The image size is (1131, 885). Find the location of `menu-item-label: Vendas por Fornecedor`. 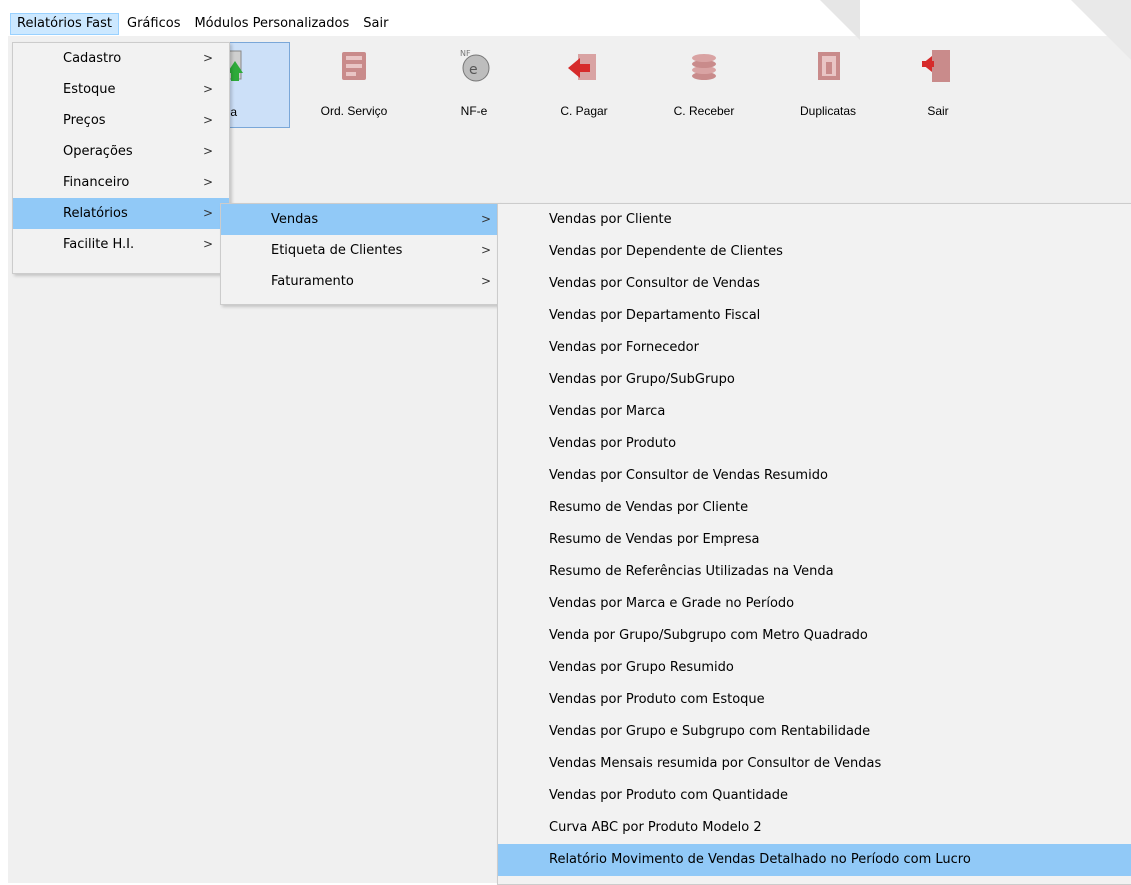

menu-item-label: Vendas por Fornecedor is located at coordinates (624, 347).